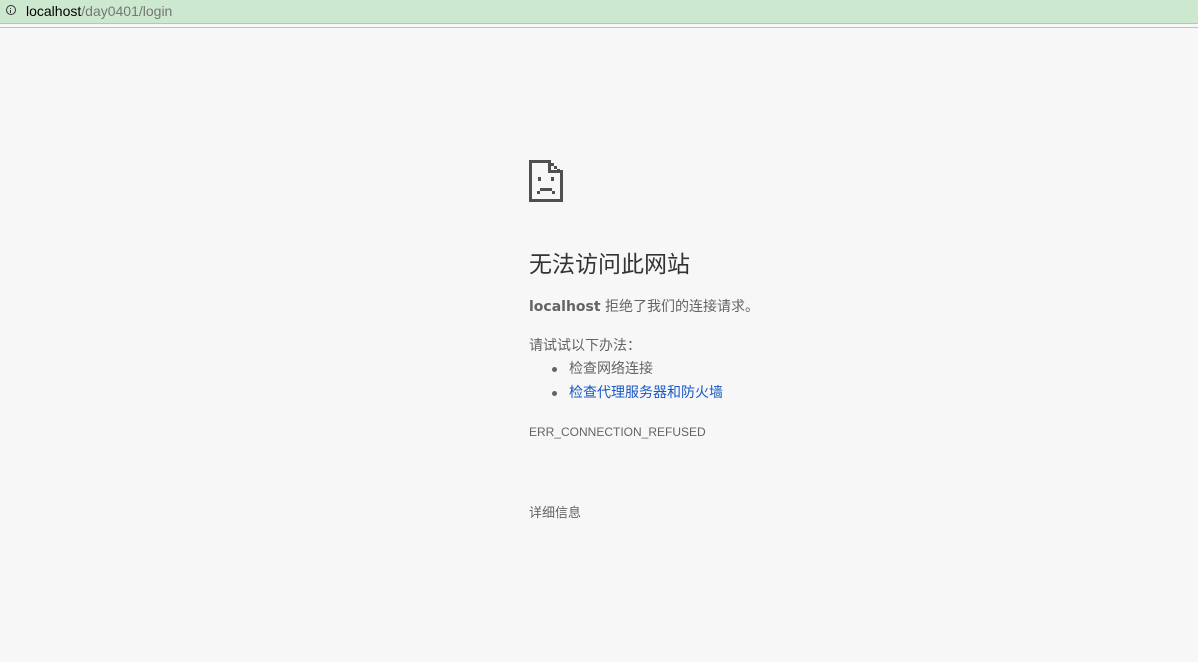 The width and height of the screenshot is (1198, 662). I want to click on details-button: 详细信息, so click(555, 514).